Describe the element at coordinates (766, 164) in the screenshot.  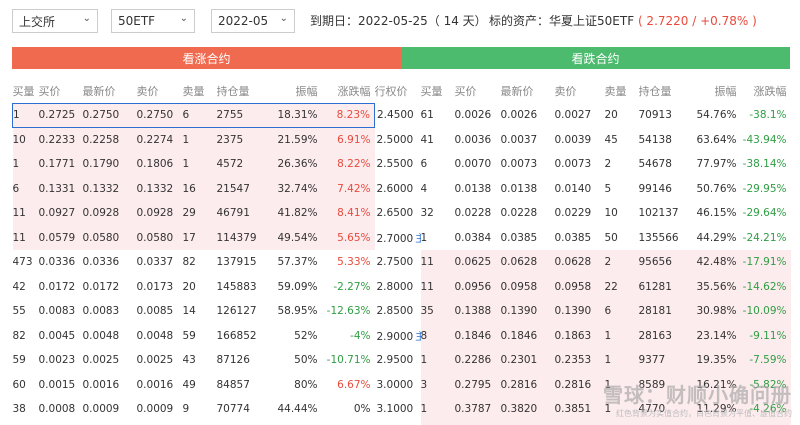
I see `put-cell: -38.14%` at that location.